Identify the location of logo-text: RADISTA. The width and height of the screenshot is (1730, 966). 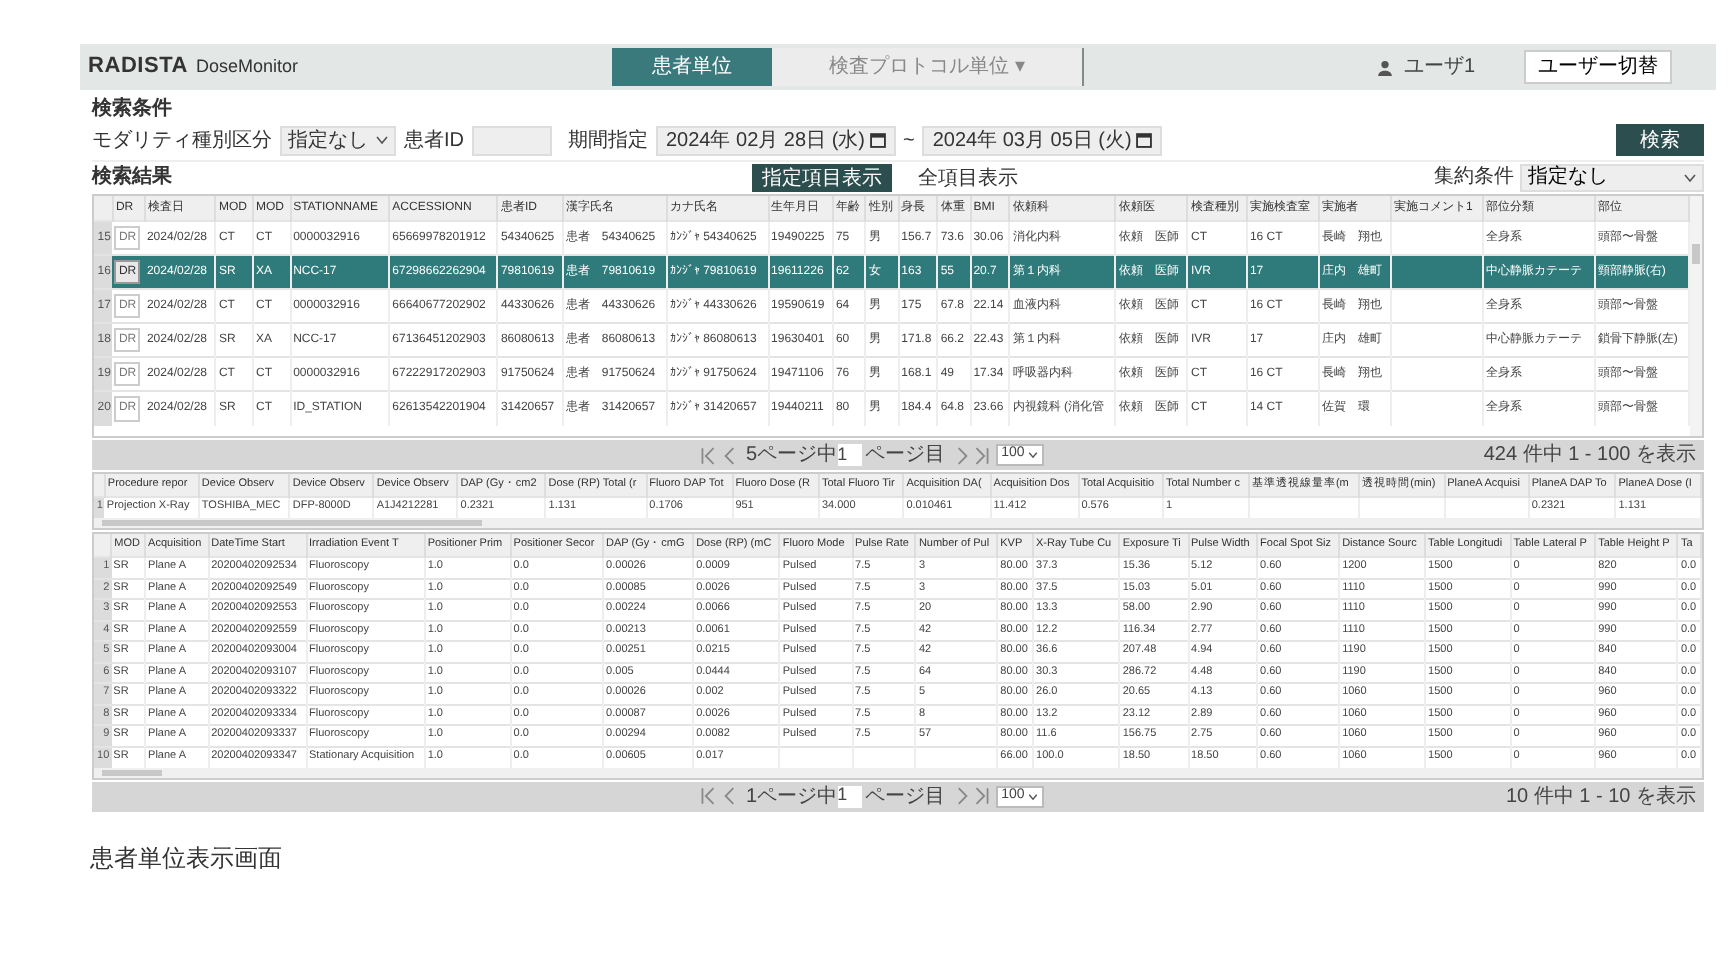
(138, 67).